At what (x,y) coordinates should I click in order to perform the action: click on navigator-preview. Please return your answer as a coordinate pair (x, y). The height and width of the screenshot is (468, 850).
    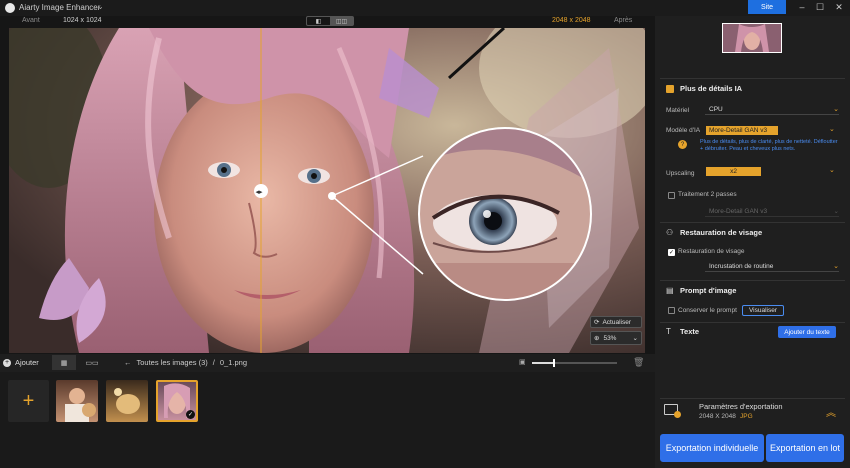
    Looking at the image, I should click on (752, 38).